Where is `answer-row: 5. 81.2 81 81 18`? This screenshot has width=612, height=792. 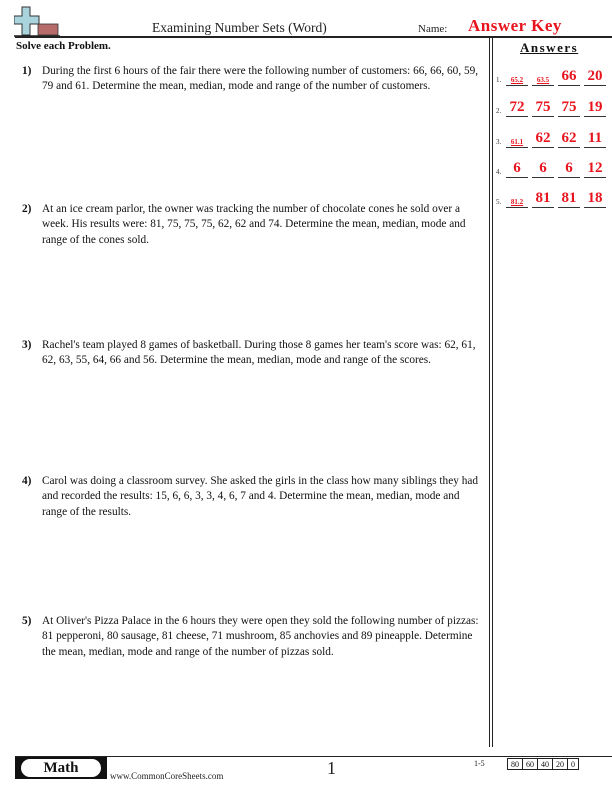
answer-row: 5. 81.2 81 81 18 is located at coordinates (553, 198).